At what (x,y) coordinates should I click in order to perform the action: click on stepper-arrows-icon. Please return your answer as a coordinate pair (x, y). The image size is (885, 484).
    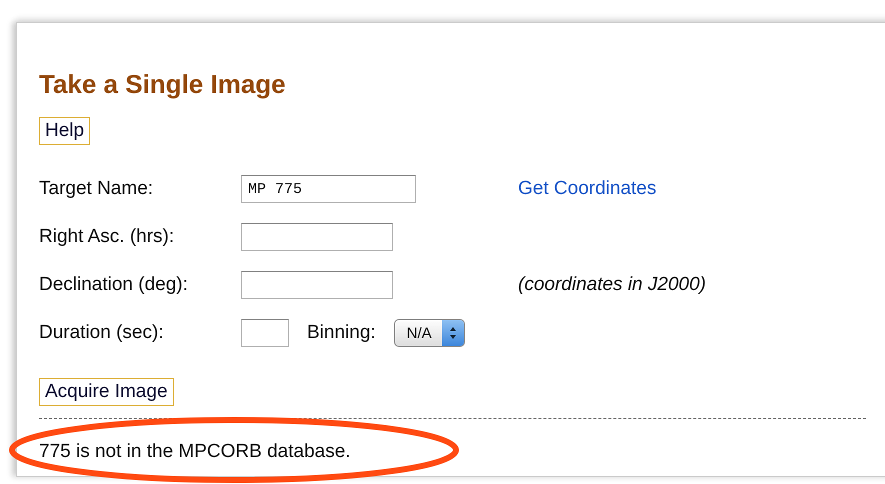
    Looking at the image, I should click on (452, 333).